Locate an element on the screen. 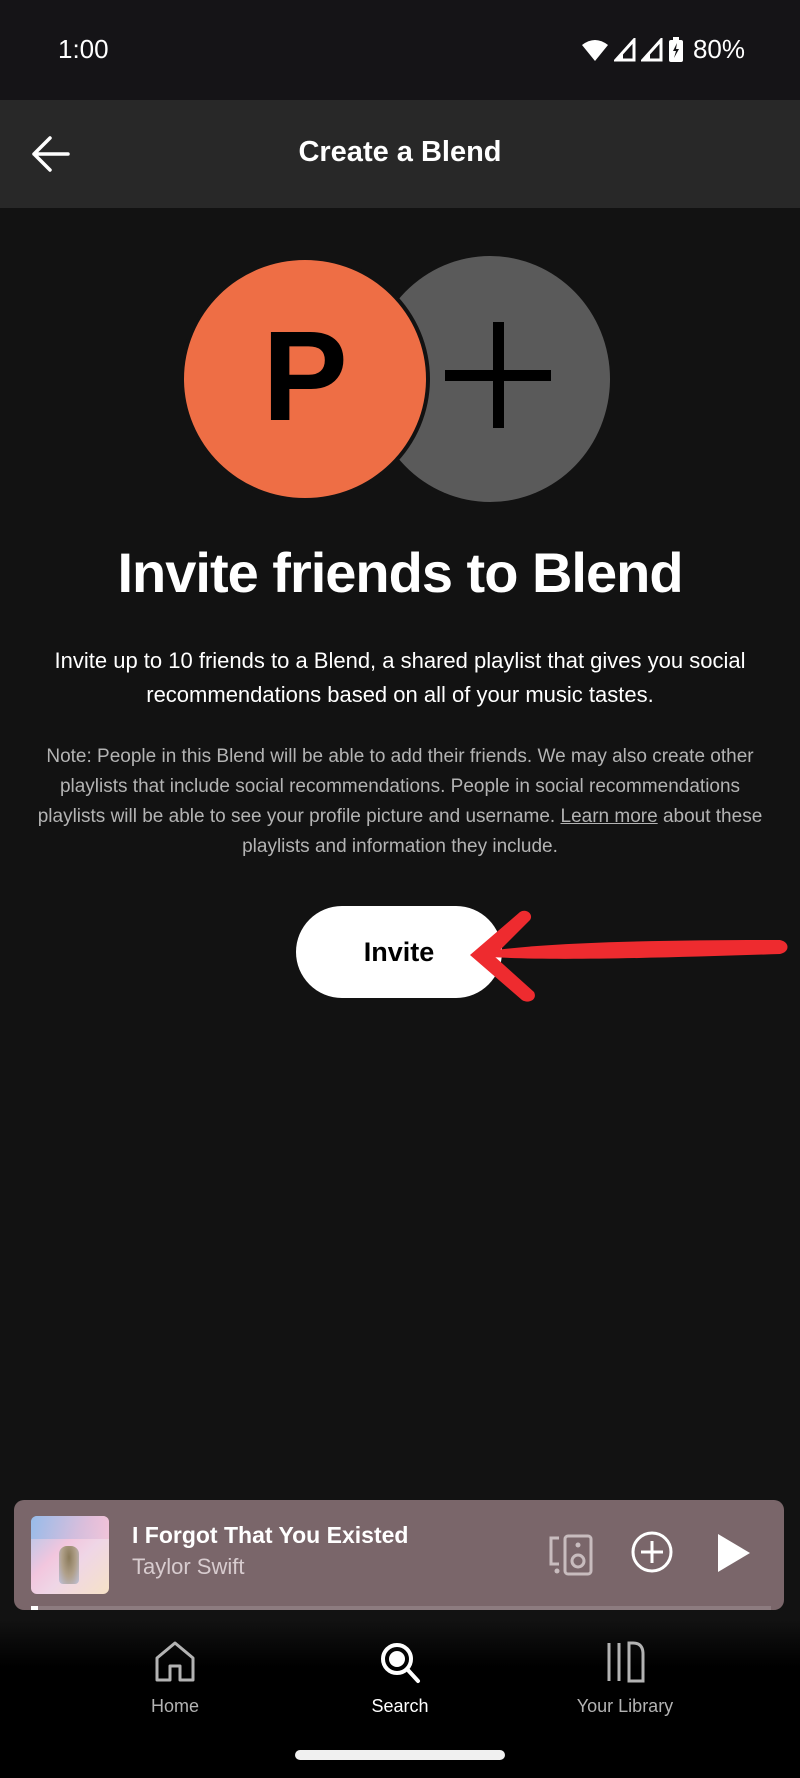 The height and width of the screenshot is (1778, 800). status-icons: 80% is located at coordinates (663, 49).